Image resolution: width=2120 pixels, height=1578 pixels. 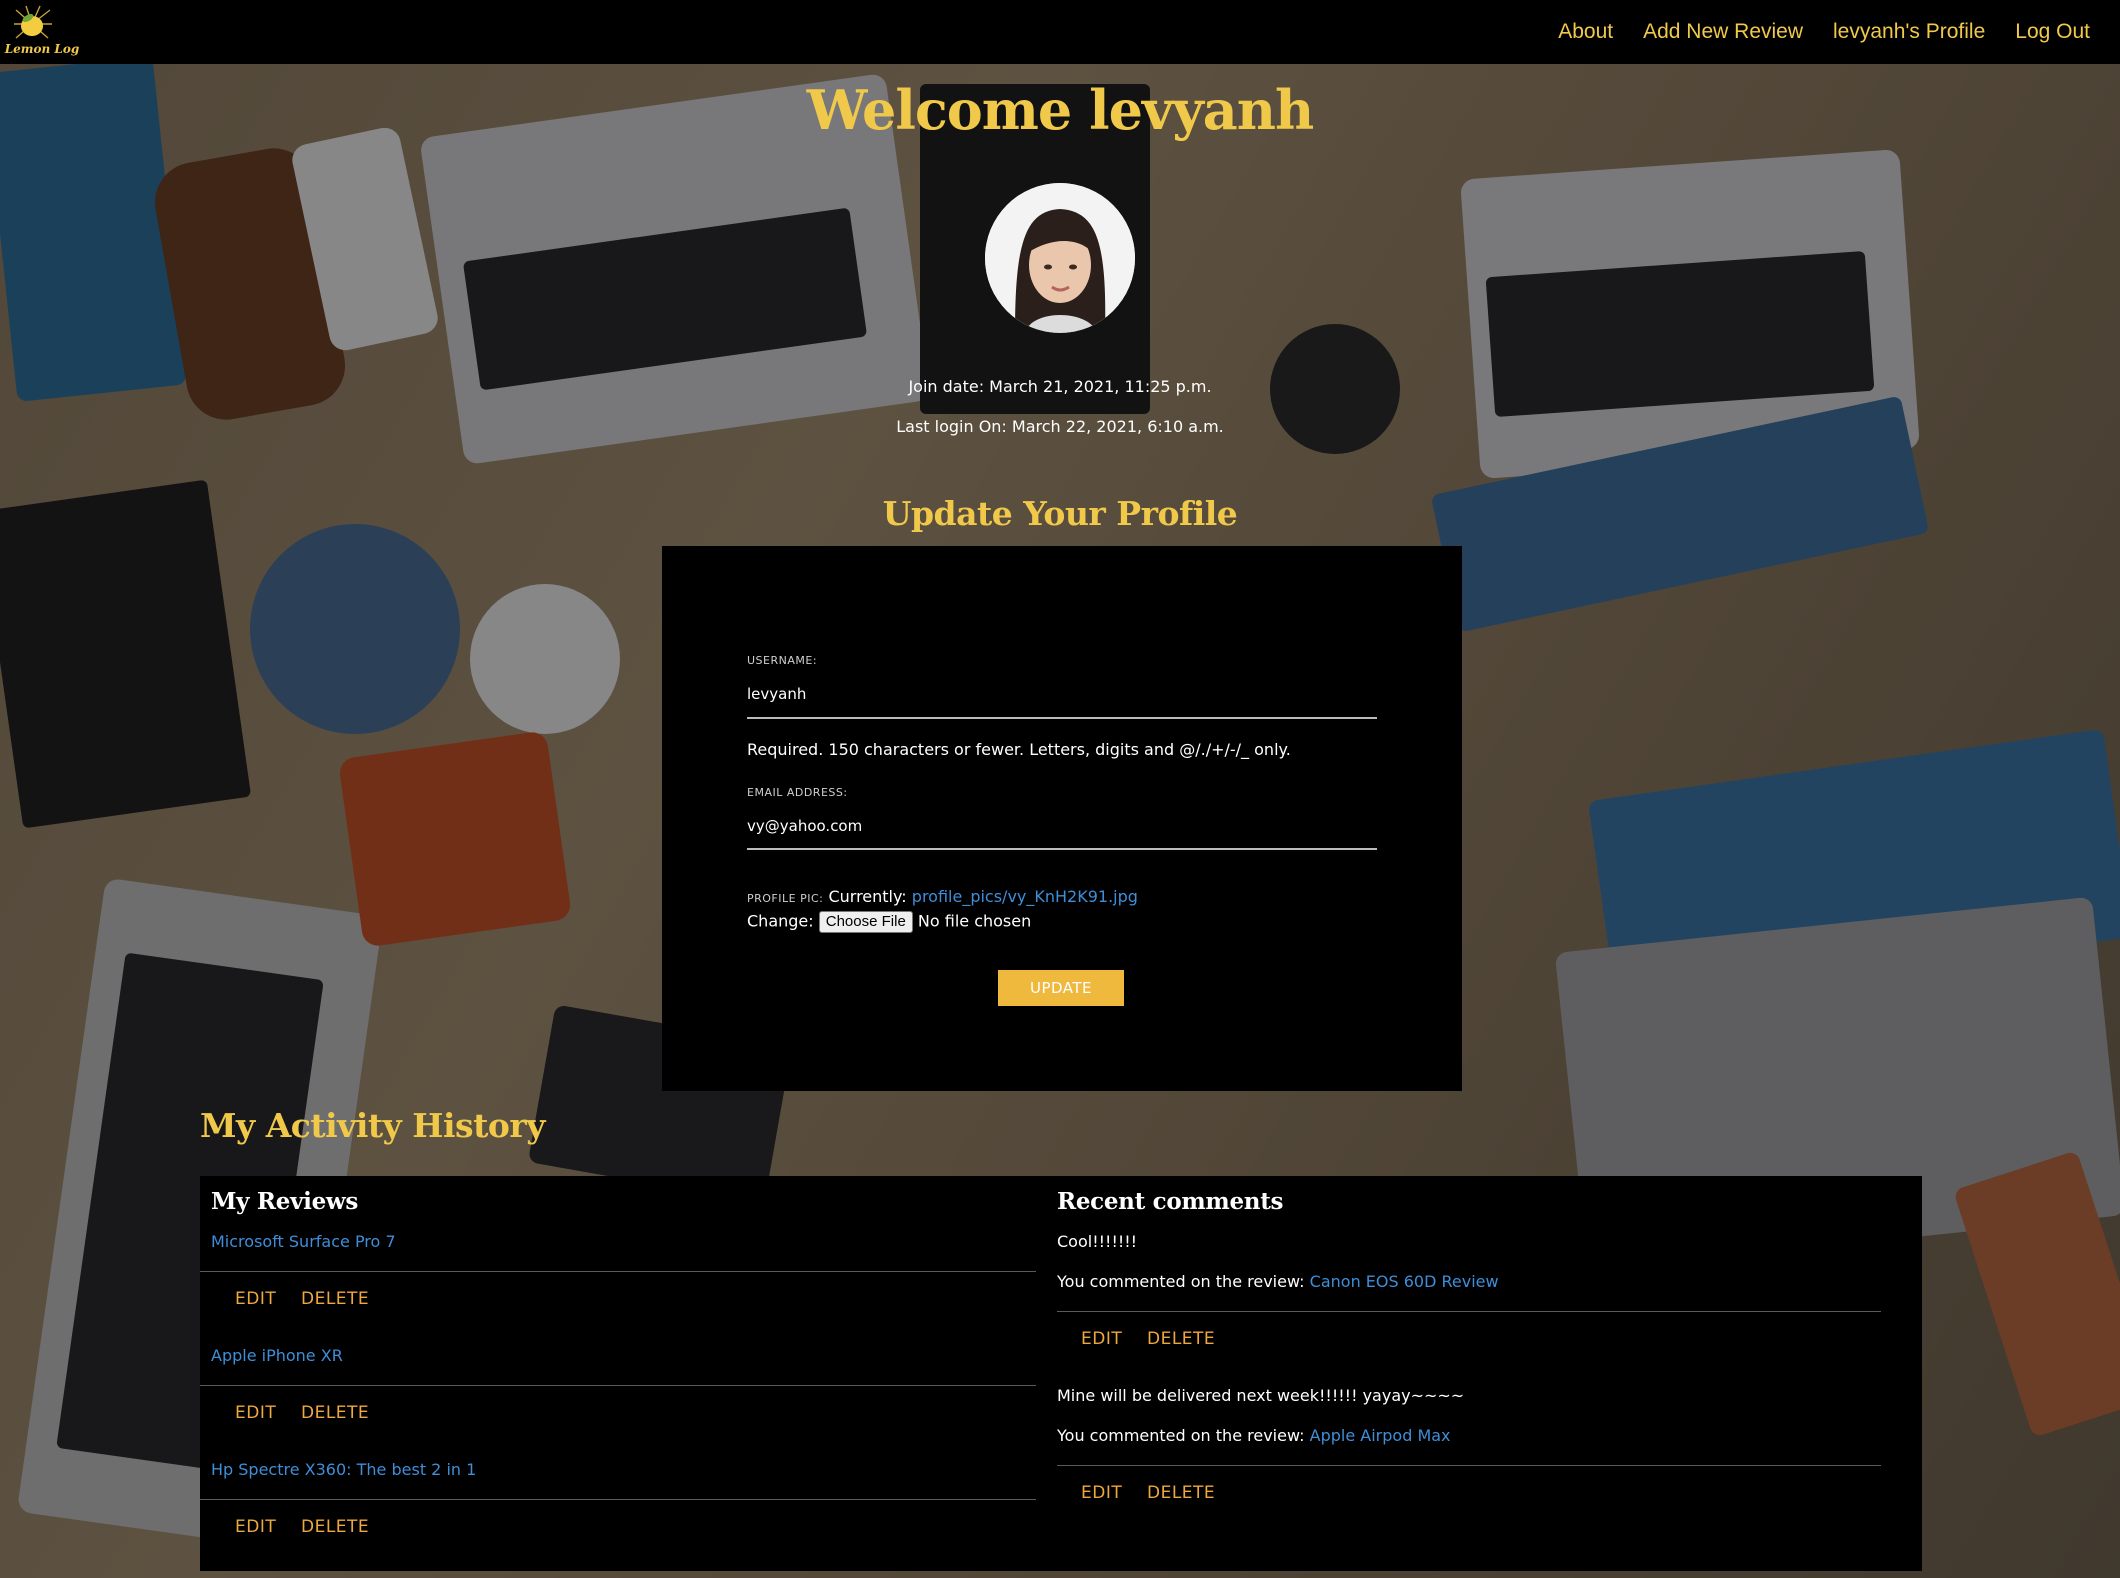 I want to click on review-link: Apple iPhone XR, so click(x=277, y=1355).